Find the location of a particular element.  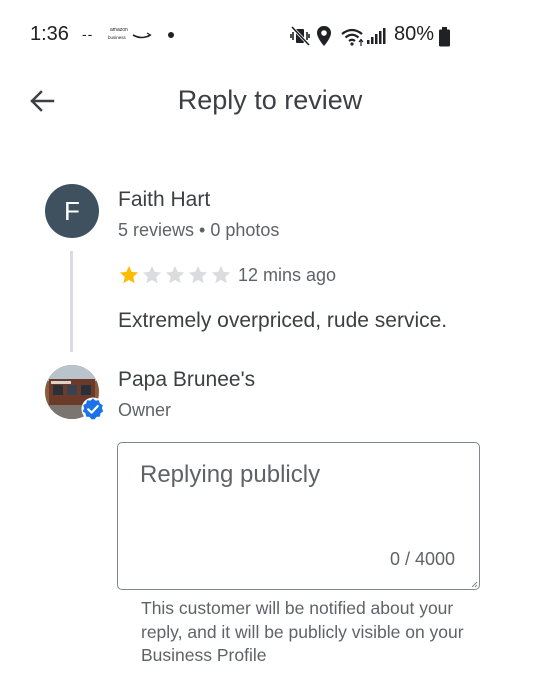

star-rating is located at coordinates (175, 275).